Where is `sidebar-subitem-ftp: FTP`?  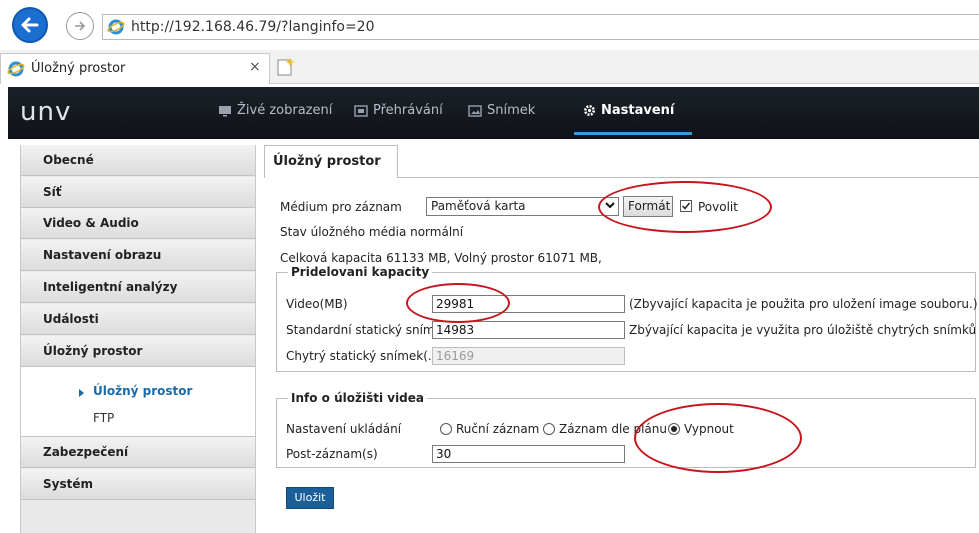
sidebar-subitem-ftp: FTP is located at coordinates (103, 418).